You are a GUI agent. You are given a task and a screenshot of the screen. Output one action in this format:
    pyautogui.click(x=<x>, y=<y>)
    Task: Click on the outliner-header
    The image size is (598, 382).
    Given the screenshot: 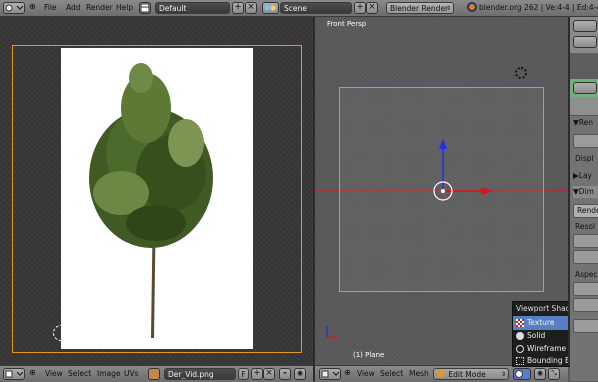 What is the action you would take?
    pyautogui.click(x=584, y=35)
    